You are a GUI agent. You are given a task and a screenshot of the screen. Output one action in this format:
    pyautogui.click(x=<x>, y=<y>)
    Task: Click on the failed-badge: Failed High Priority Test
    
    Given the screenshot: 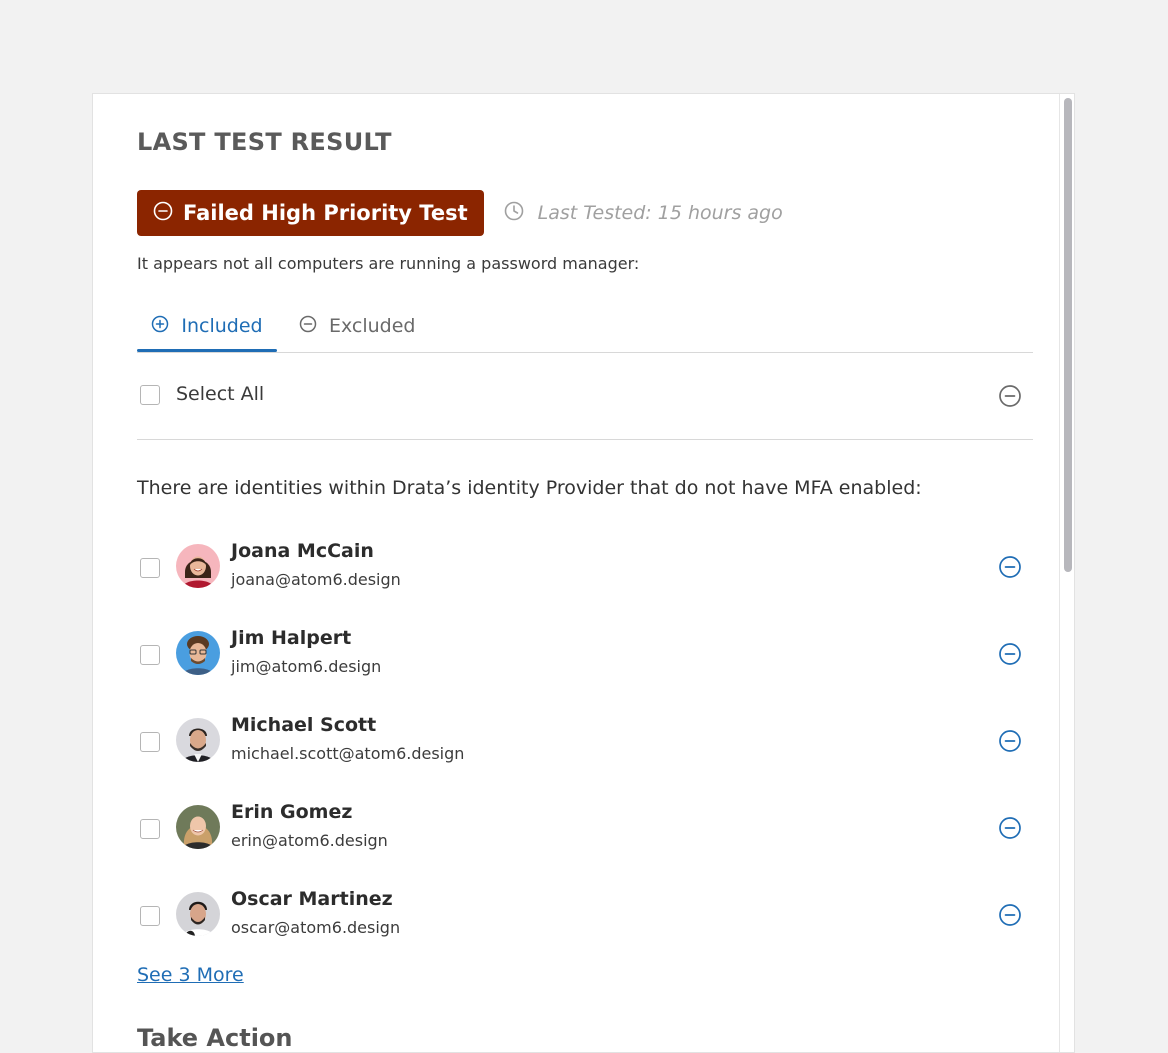 What is the action you would take?
    pyautogui.click(x=310, y=213)
    